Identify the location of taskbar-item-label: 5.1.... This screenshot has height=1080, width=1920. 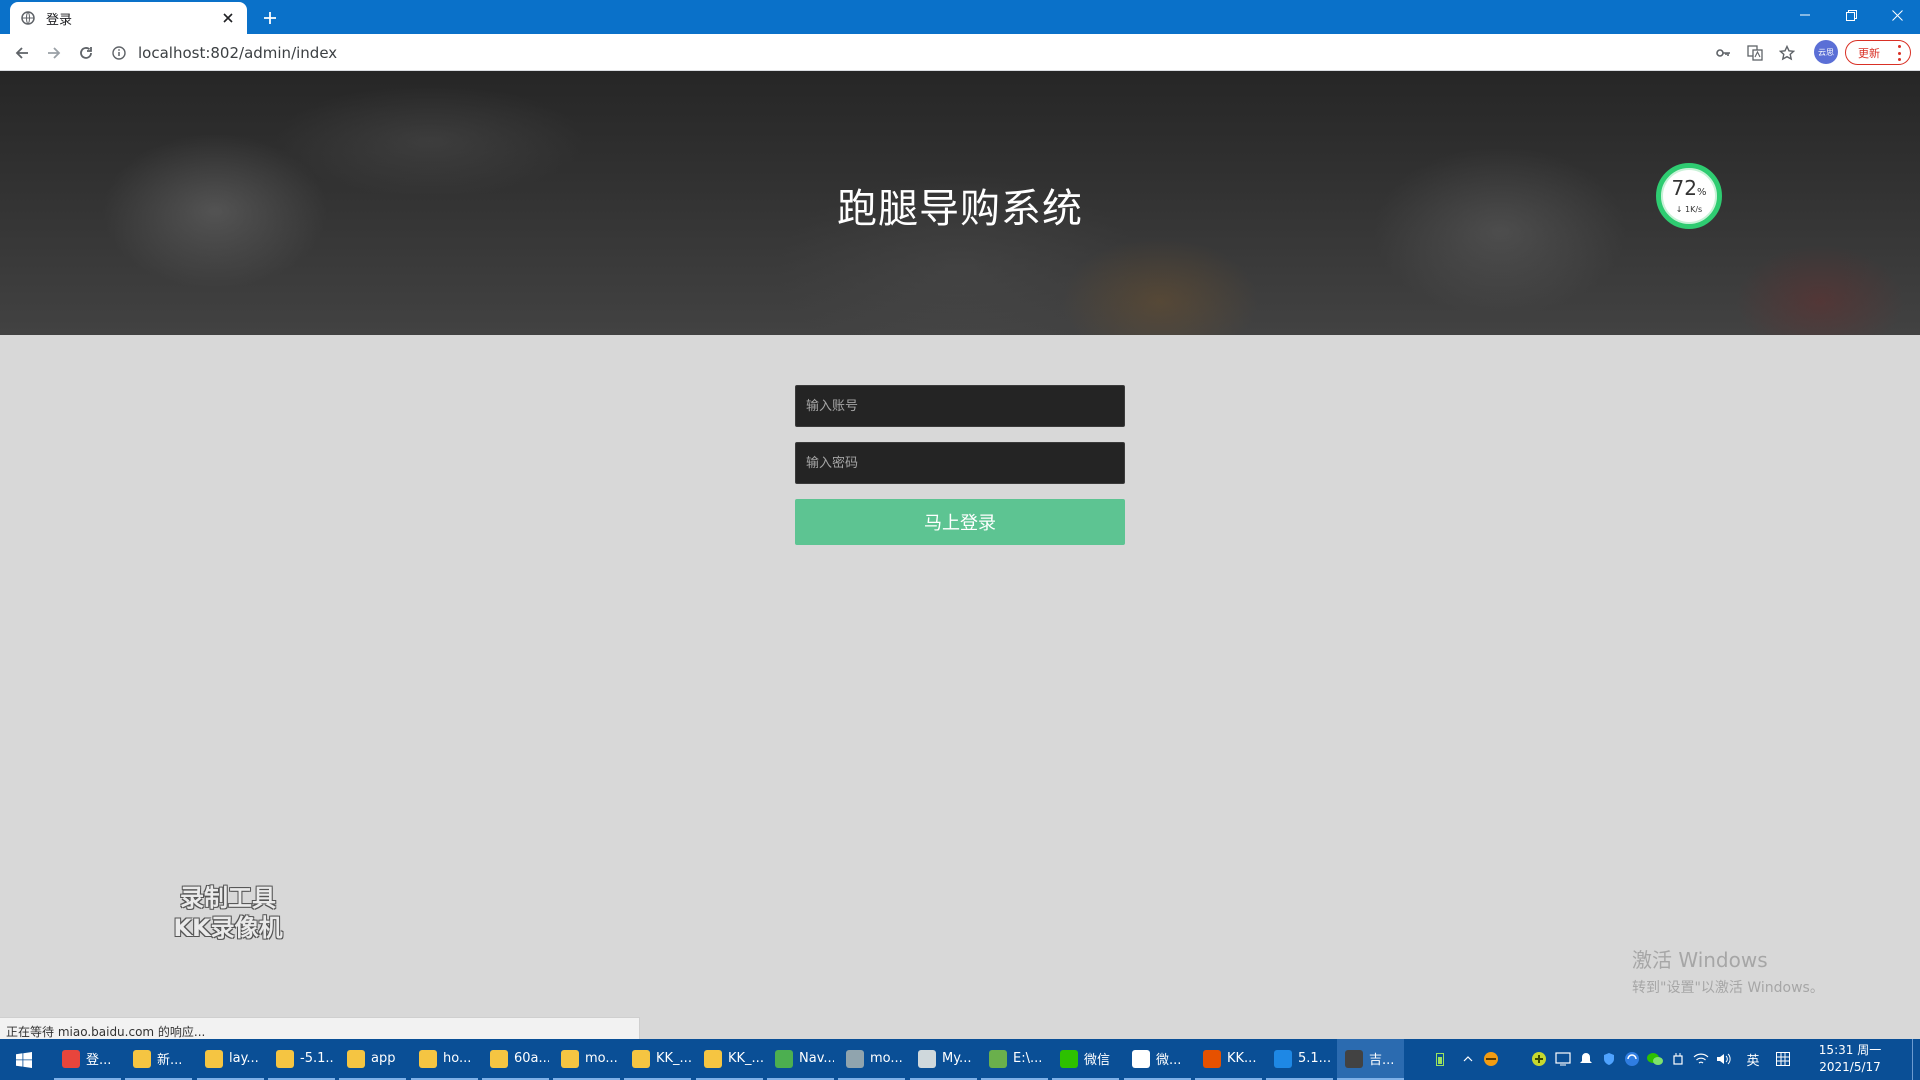
(1315, 1058).